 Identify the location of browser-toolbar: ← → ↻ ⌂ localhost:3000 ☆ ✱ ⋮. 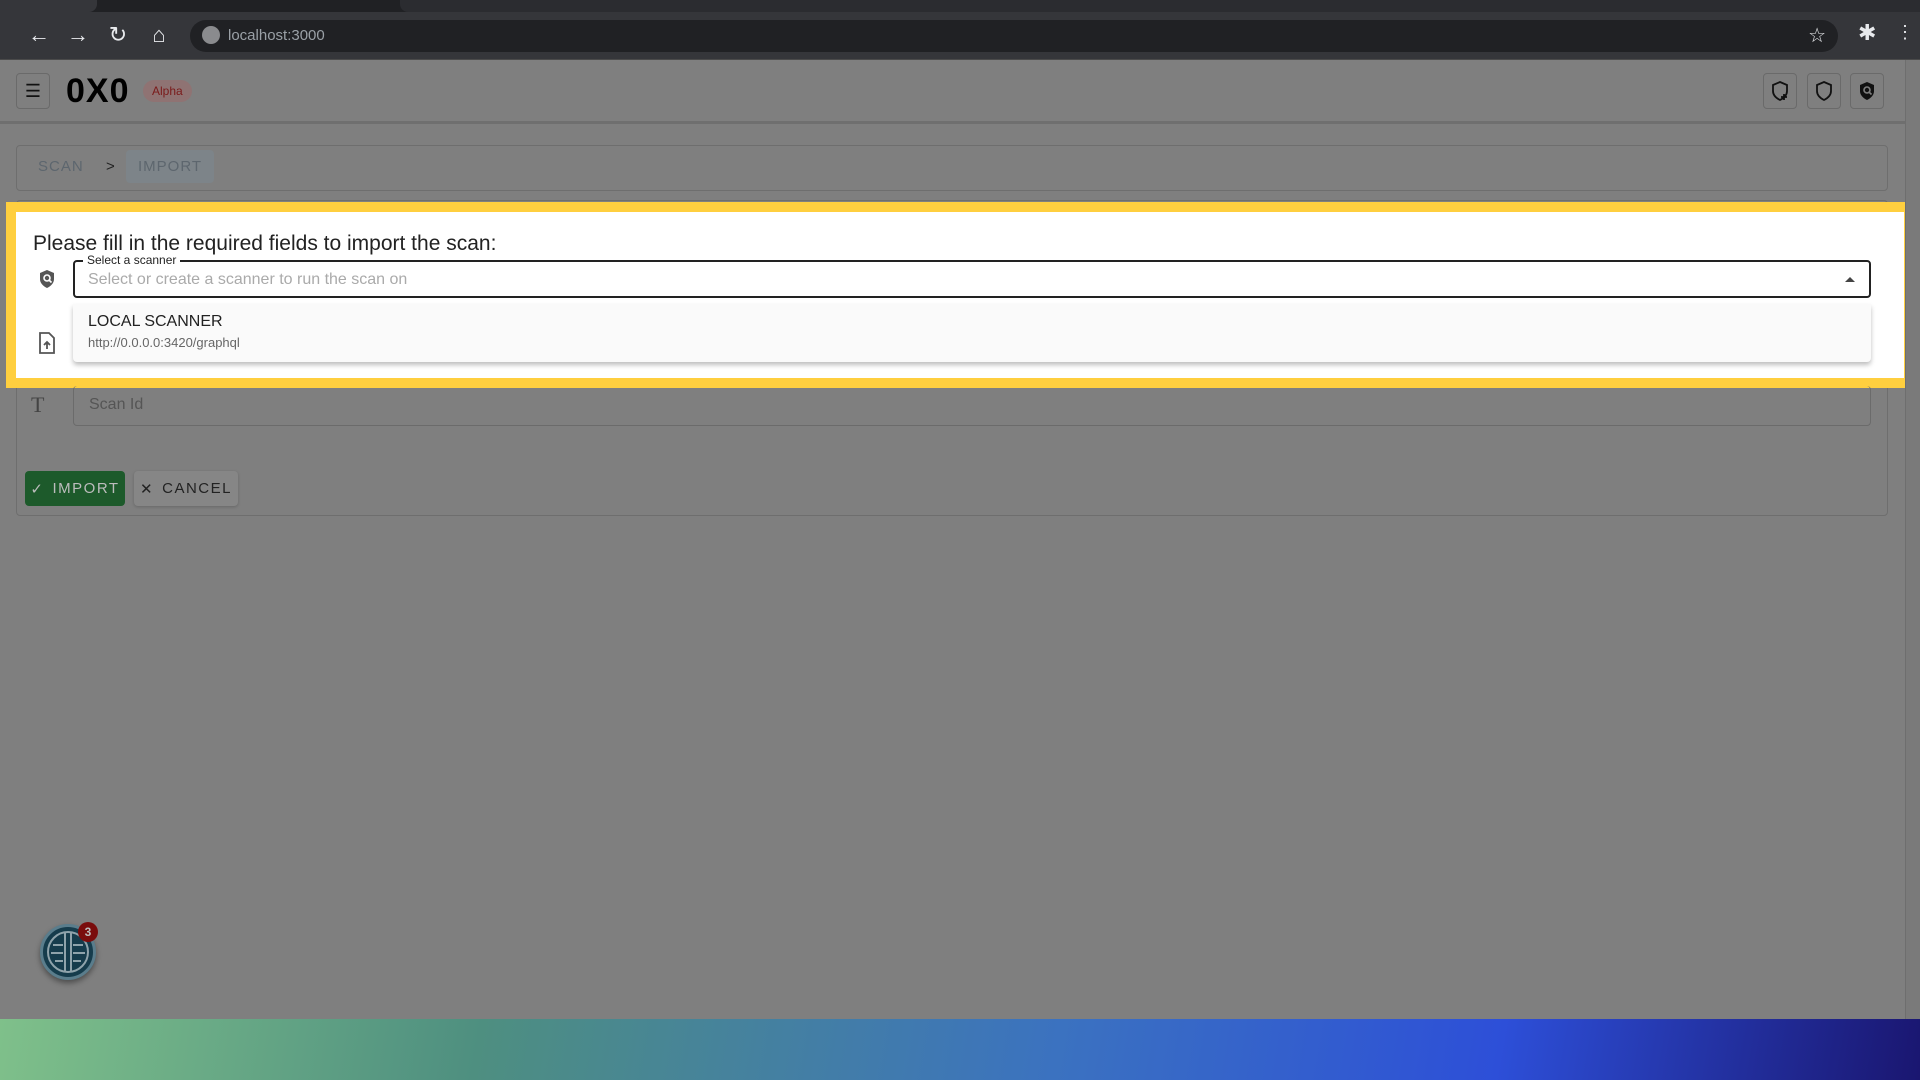
(960, 36).